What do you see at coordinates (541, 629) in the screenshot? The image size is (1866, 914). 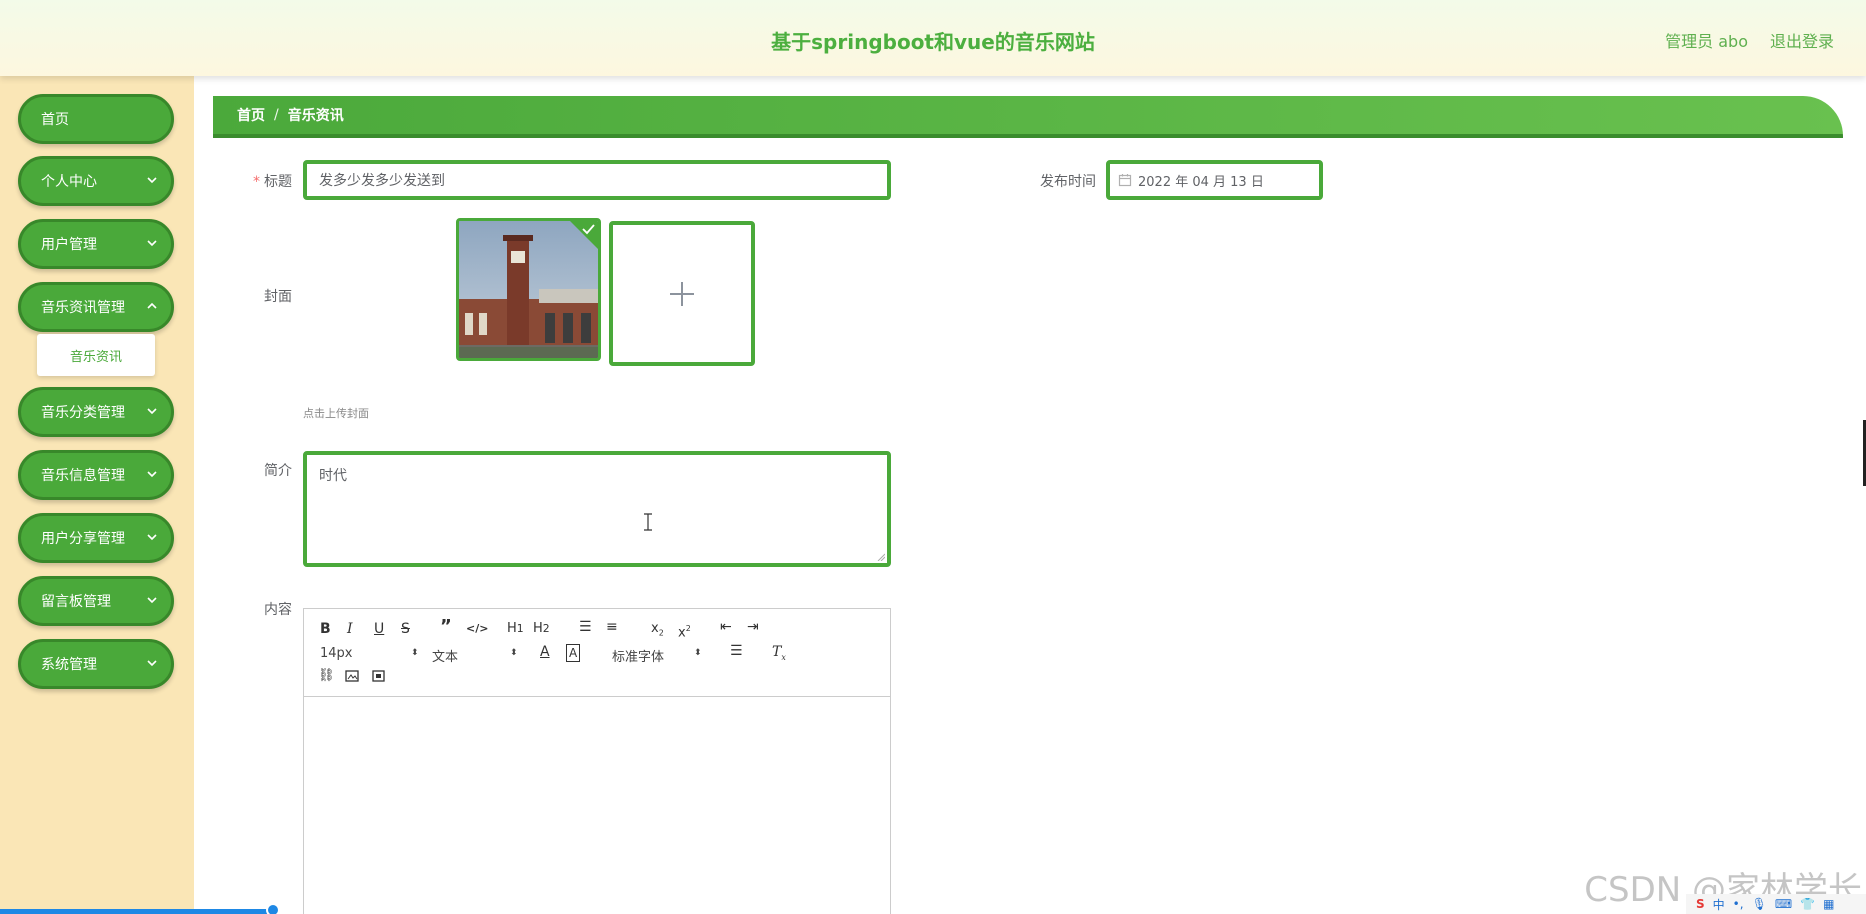 I see `heading-2-button: H2` at bounding box center [541, 629].